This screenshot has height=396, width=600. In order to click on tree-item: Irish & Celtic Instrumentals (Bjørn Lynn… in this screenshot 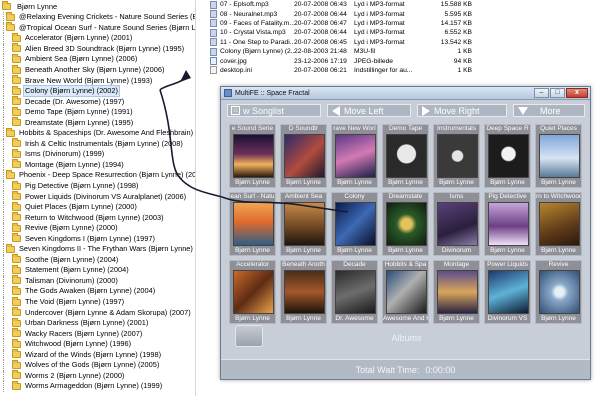, I will do `click(97, 144)`.